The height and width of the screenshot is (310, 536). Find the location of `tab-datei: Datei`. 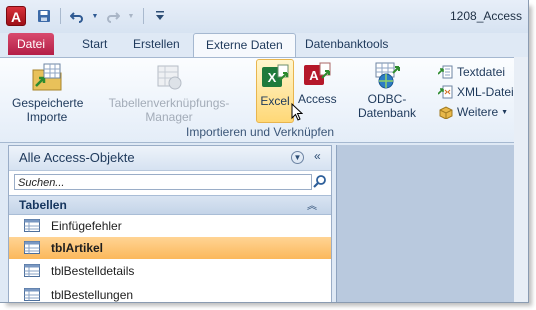

tab-datei: Datei is located at coordinates (31, 44).